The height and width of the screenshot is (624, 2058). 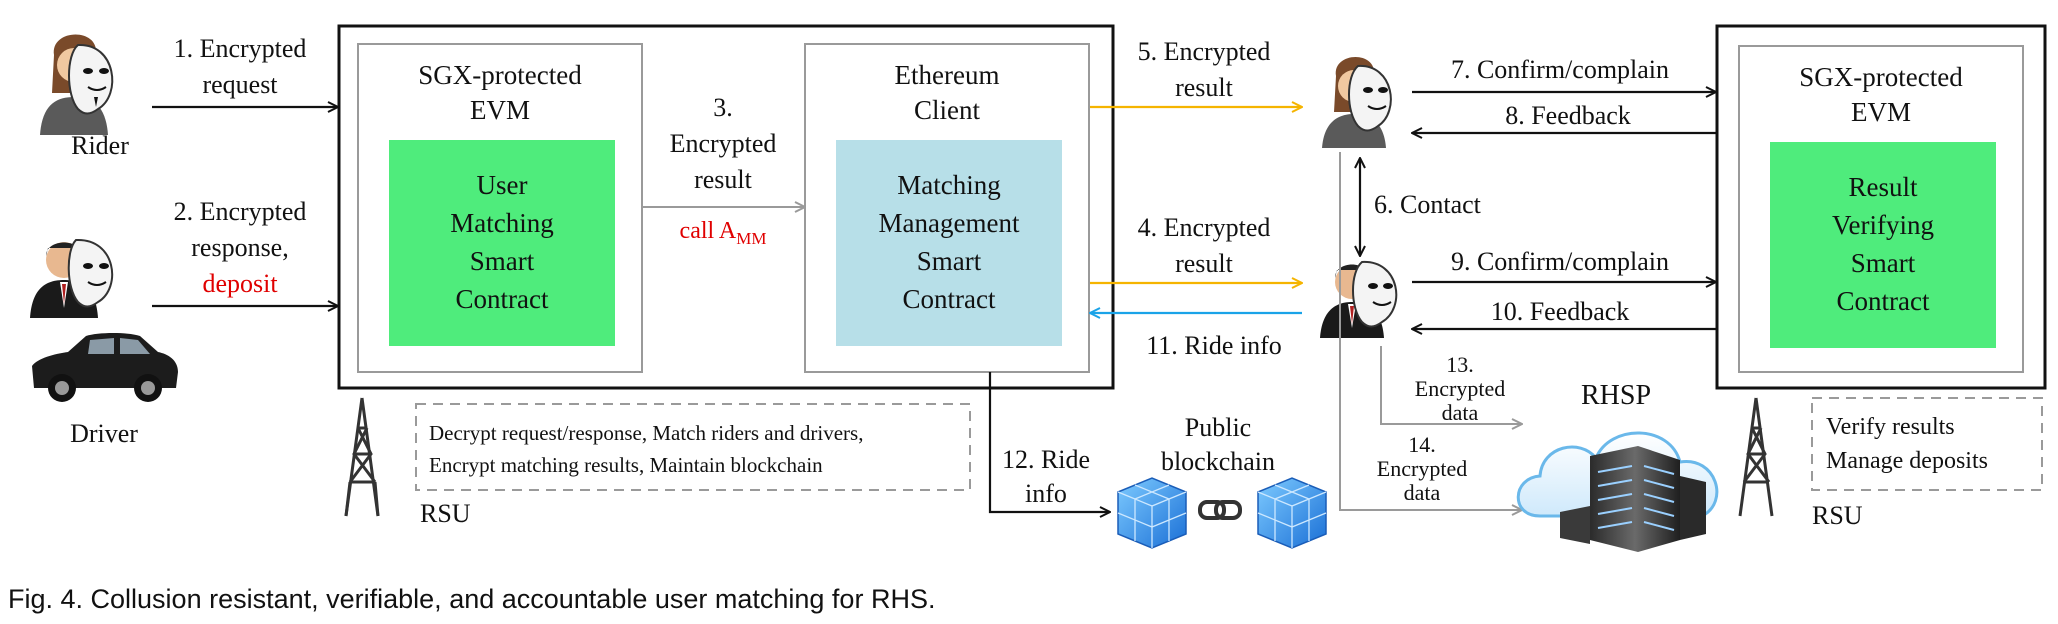 I want to click on rider-icon-right, so click(x=1357, y=102).